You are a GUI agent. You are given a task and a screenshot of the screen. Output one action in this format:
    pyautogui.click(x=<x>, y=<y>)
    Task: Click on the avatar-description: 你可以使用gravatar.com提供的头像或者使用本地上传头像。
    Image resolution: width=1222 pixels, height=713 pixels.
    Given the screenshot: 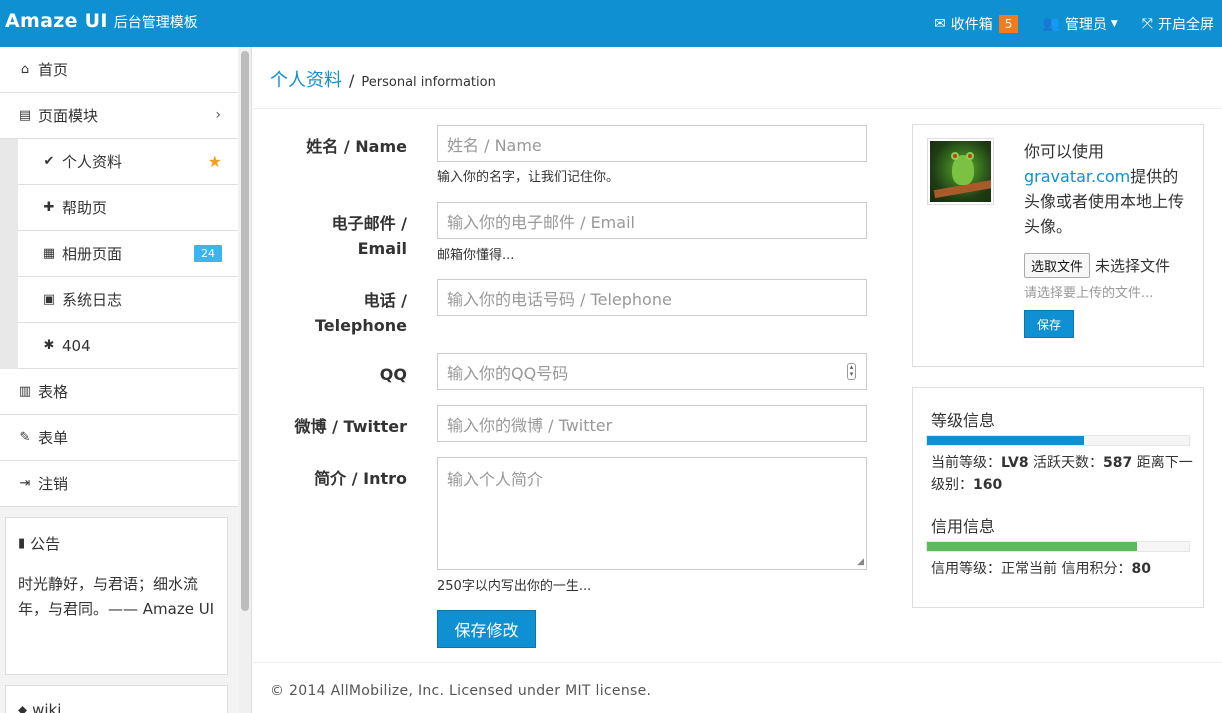 What is the action you would take?
    pyautogui.click(x=1109, y=189)
    